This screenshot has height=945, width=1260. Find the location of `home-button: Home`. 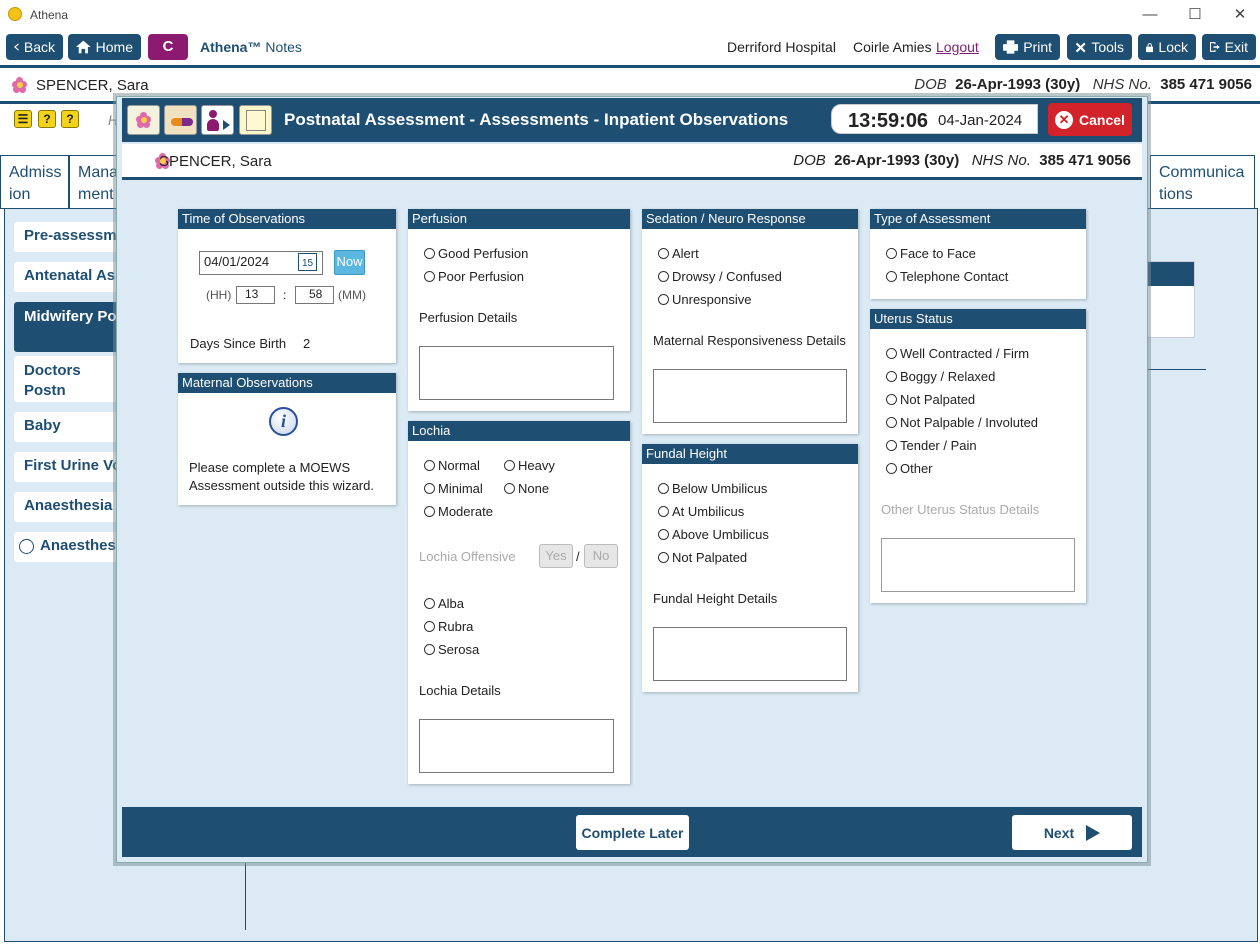

home-button: Home is located at coordinates (104, 47).